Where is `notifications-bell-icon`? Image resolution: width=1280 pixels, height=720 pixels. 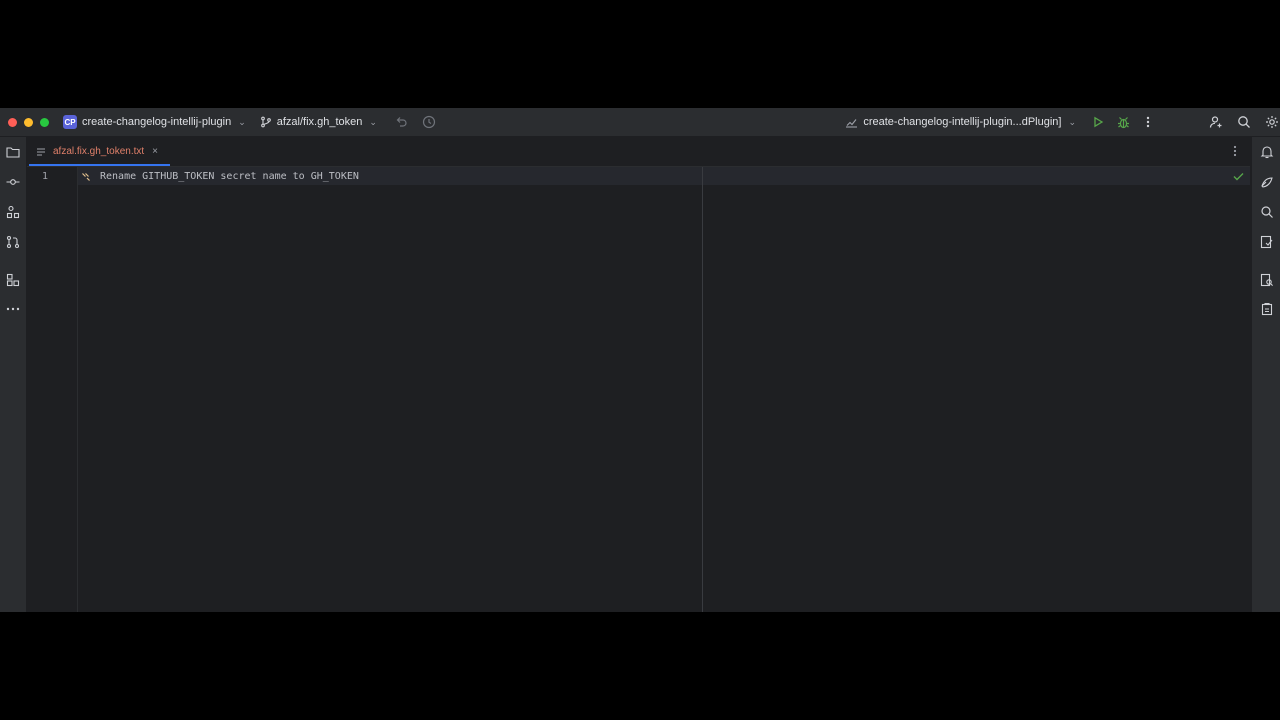 notifications-bell-icon is located at coordinates (1266, 151).